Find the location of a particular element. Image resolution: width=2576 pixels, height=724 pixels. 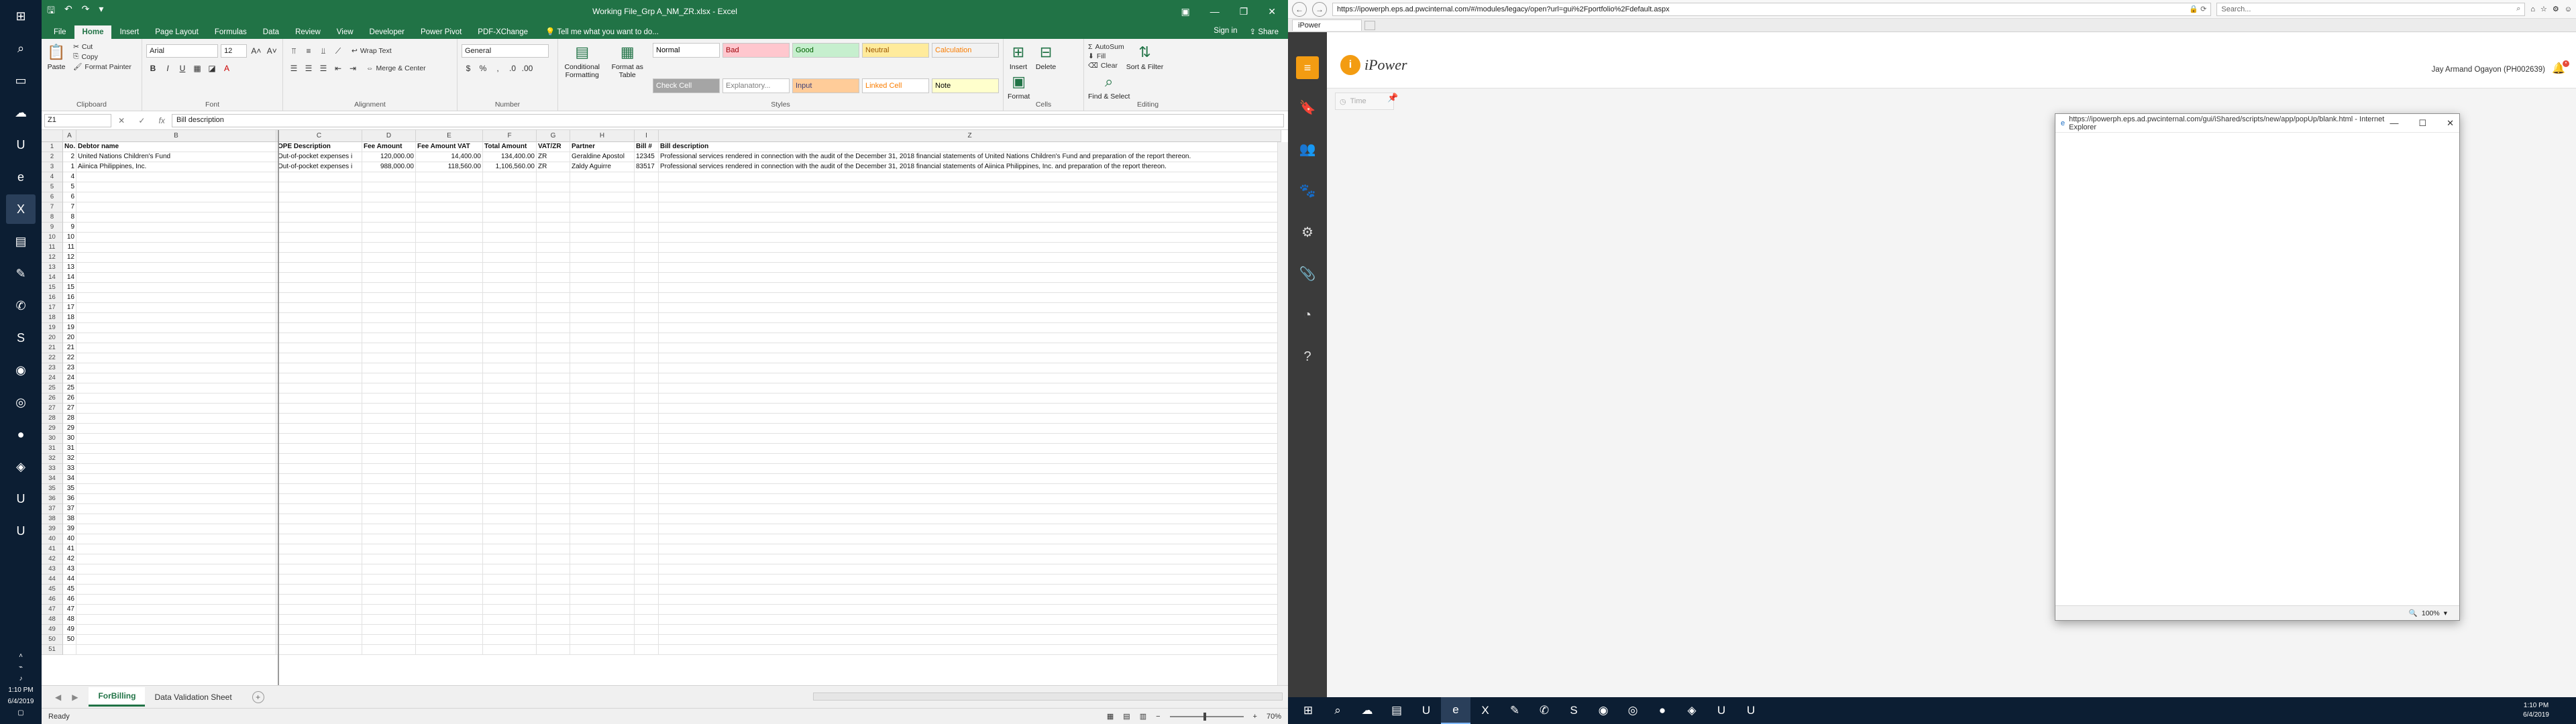

row-header: 29 is located at coordinates (52, 429).